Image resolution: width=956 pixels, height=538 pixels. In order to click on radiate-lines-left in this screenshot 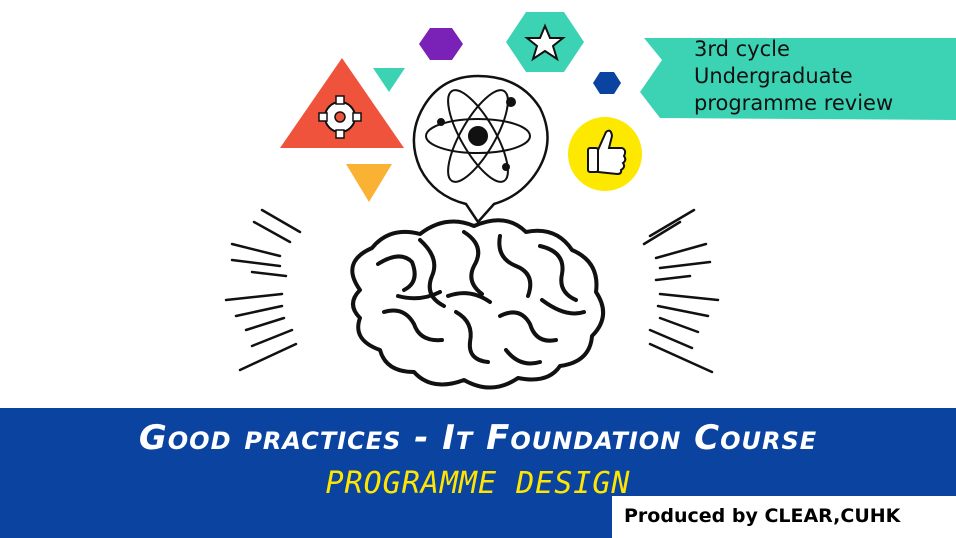, I will do `click(263, 290)`.